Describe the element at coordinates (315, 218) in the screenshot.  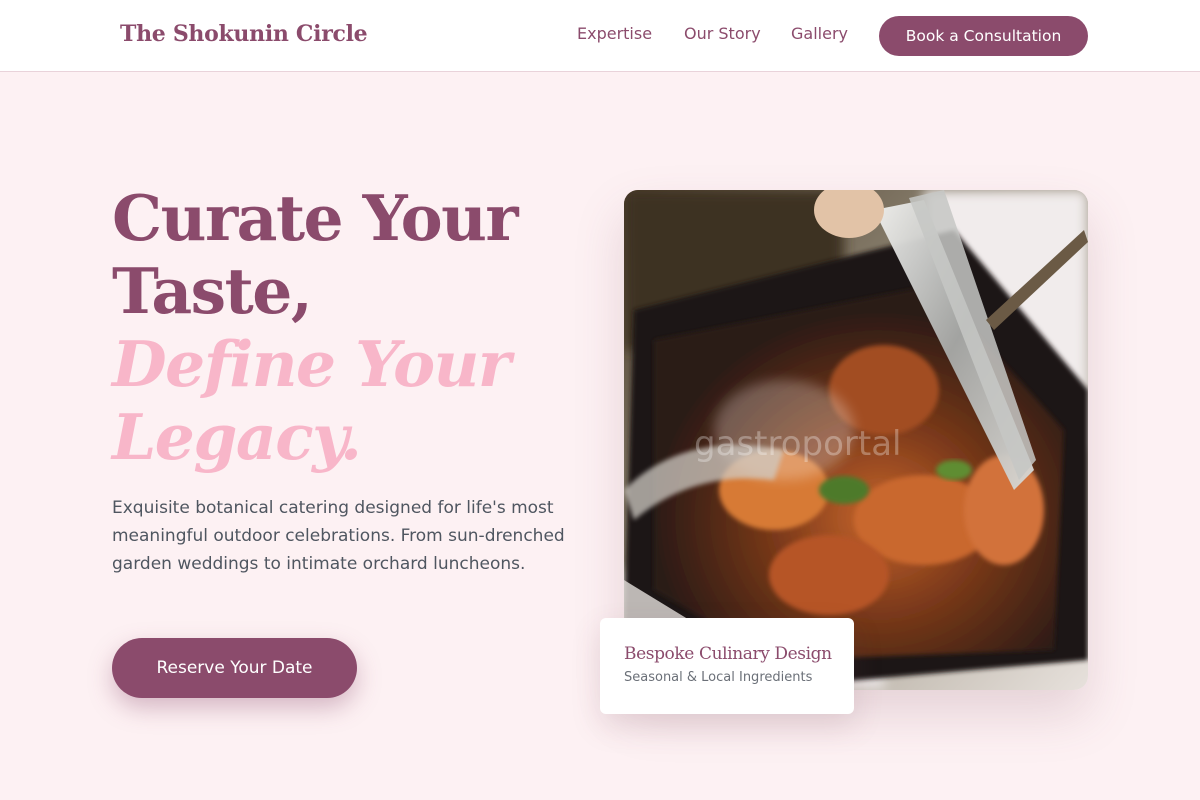
I see `headline-line: Curate Your` at that location.